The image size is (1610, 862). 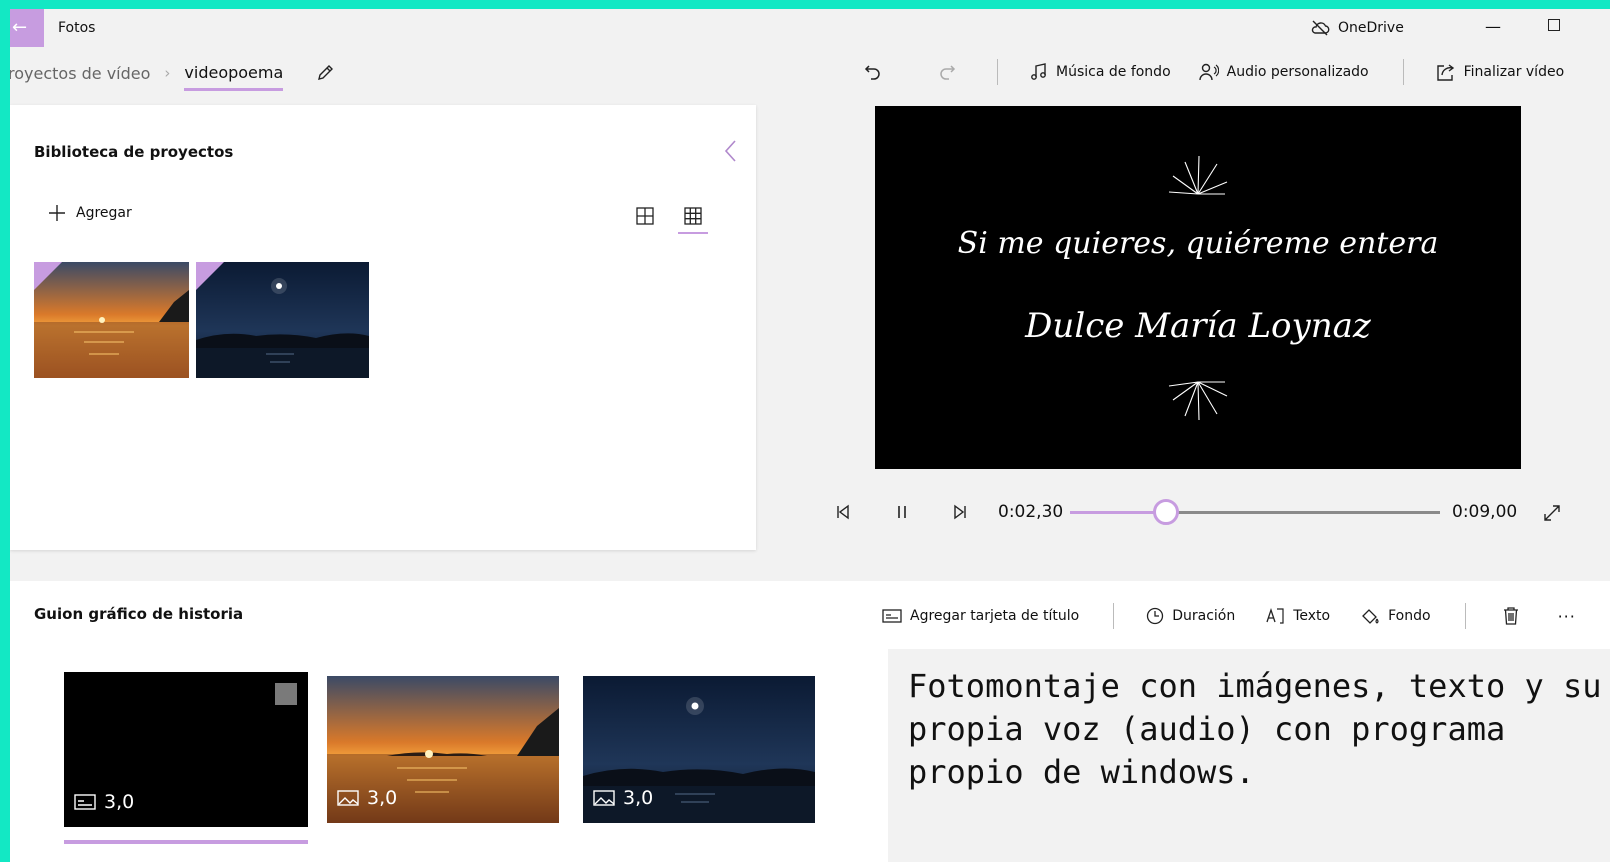 What do you see at coordinates (902, 512) in the screenshot?
I see `pause-icon` at bounding box center [902, 512].